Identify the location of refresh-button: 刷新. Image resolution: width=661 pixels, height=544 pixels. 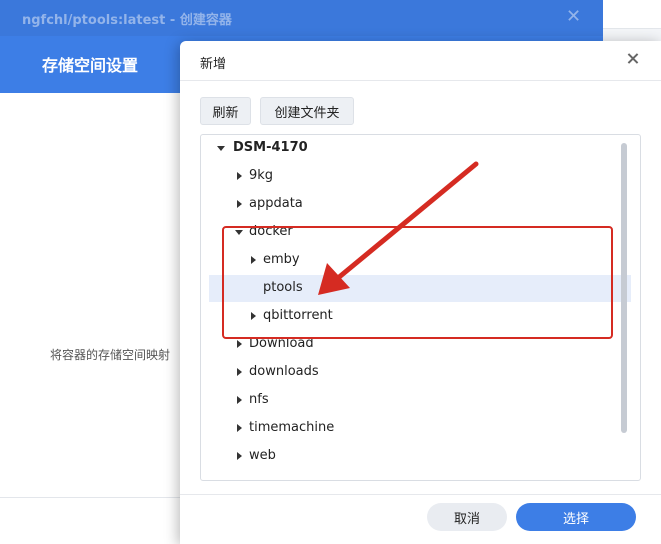
(225, 111).